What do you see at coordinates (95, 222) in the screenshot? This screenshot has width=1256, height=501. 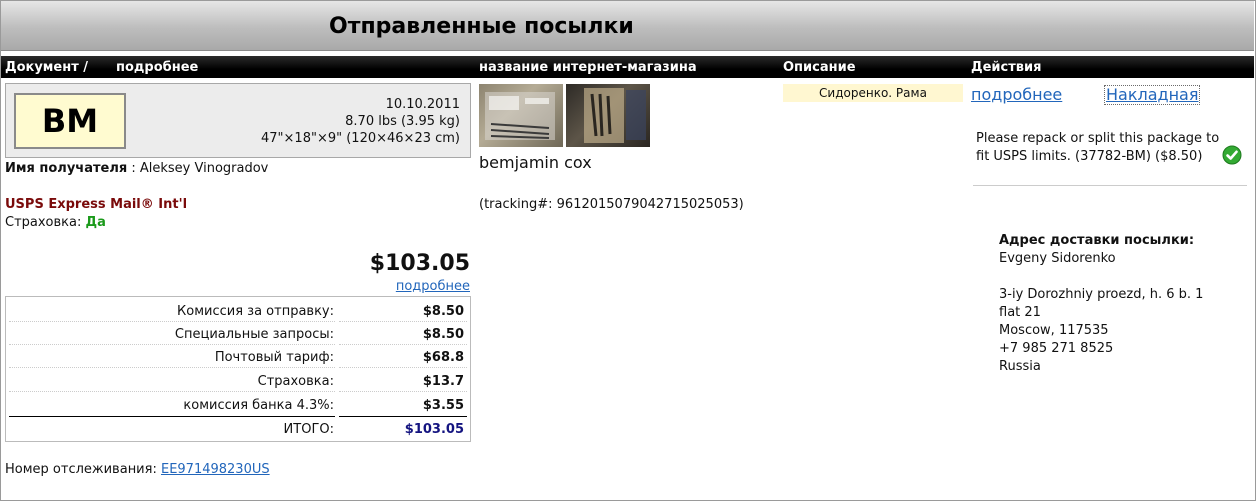 I see `insurance-value: Да` at bounding box center [95, 222].